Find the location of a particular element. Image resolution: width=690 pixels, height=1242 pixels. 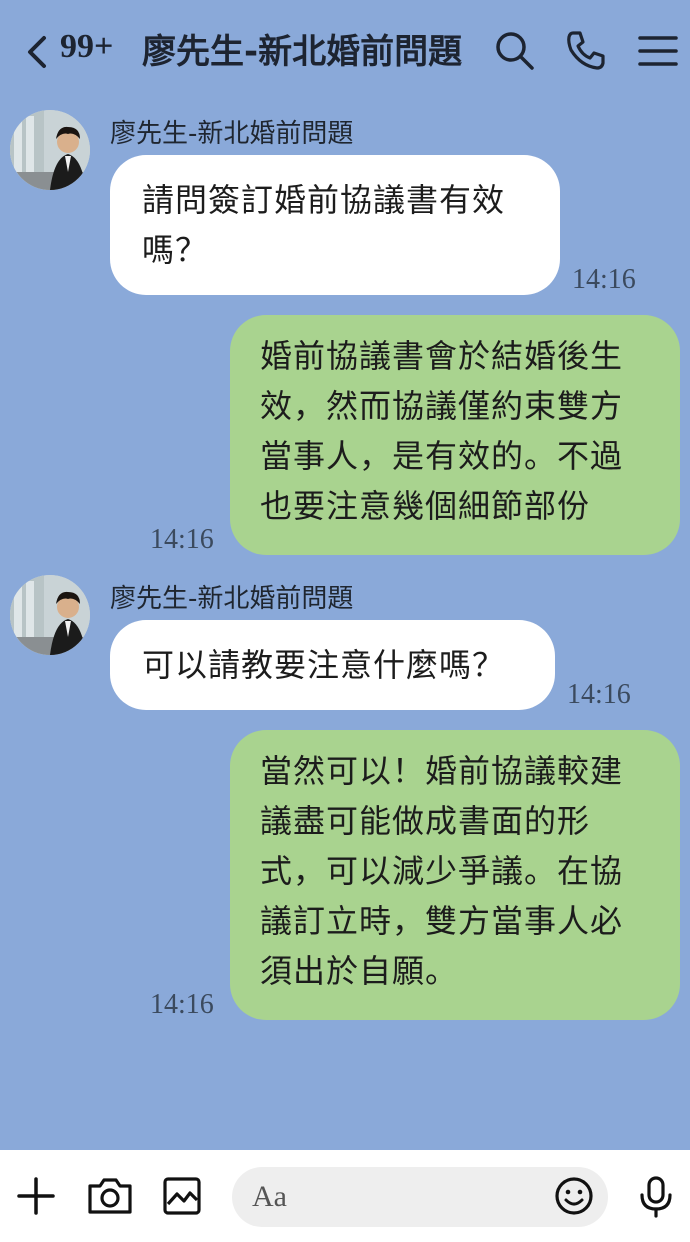

unread-count: 99+ is located at coordinates (86, 47).